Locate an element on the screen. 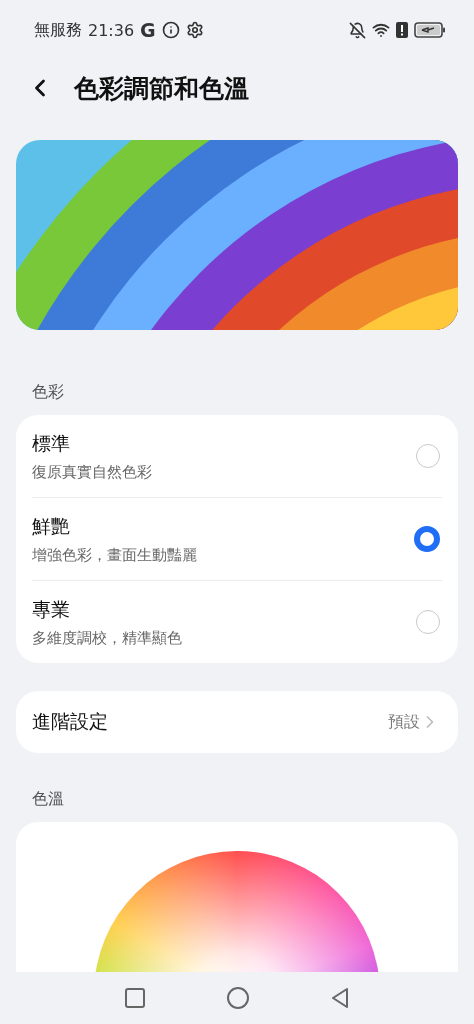  square-icon is located at coordinates (135, 998).